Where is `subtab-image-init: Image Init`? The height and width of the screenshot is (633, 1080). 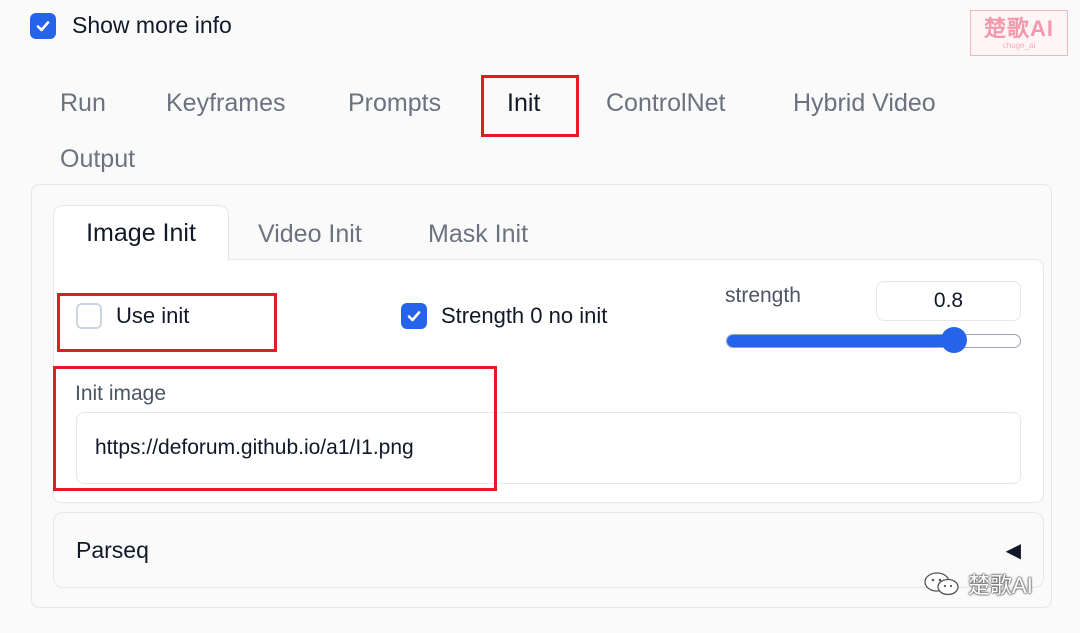
subtab-image-init: Image Init is located at coordinates (141, 233).